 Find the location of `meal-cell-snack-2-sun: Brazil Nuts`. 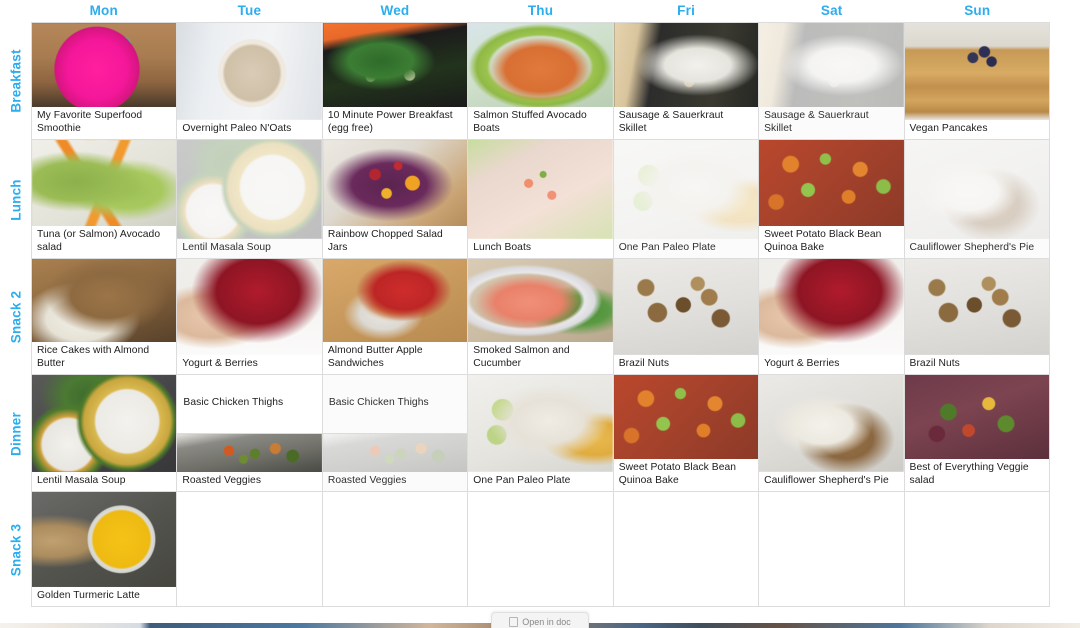

meal-cell-snack-2-sun: Brazil Nuts is located at coordinates (977, 317).